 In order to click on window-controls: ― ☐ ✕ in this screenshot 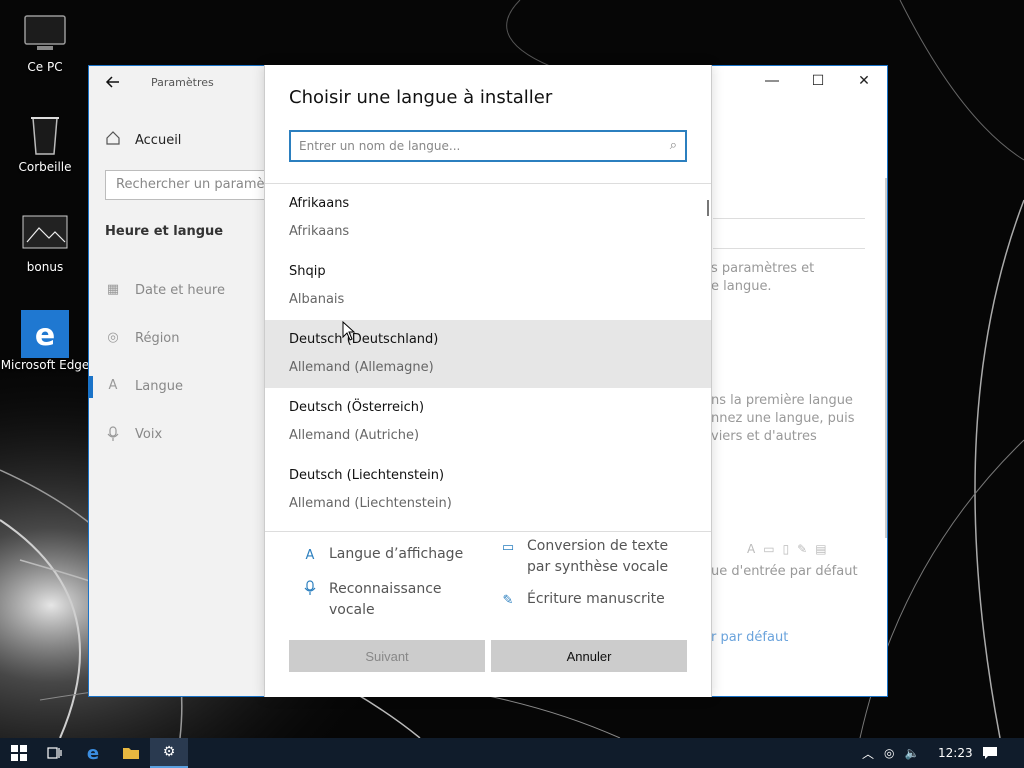, I will do `click(818, 81)`.